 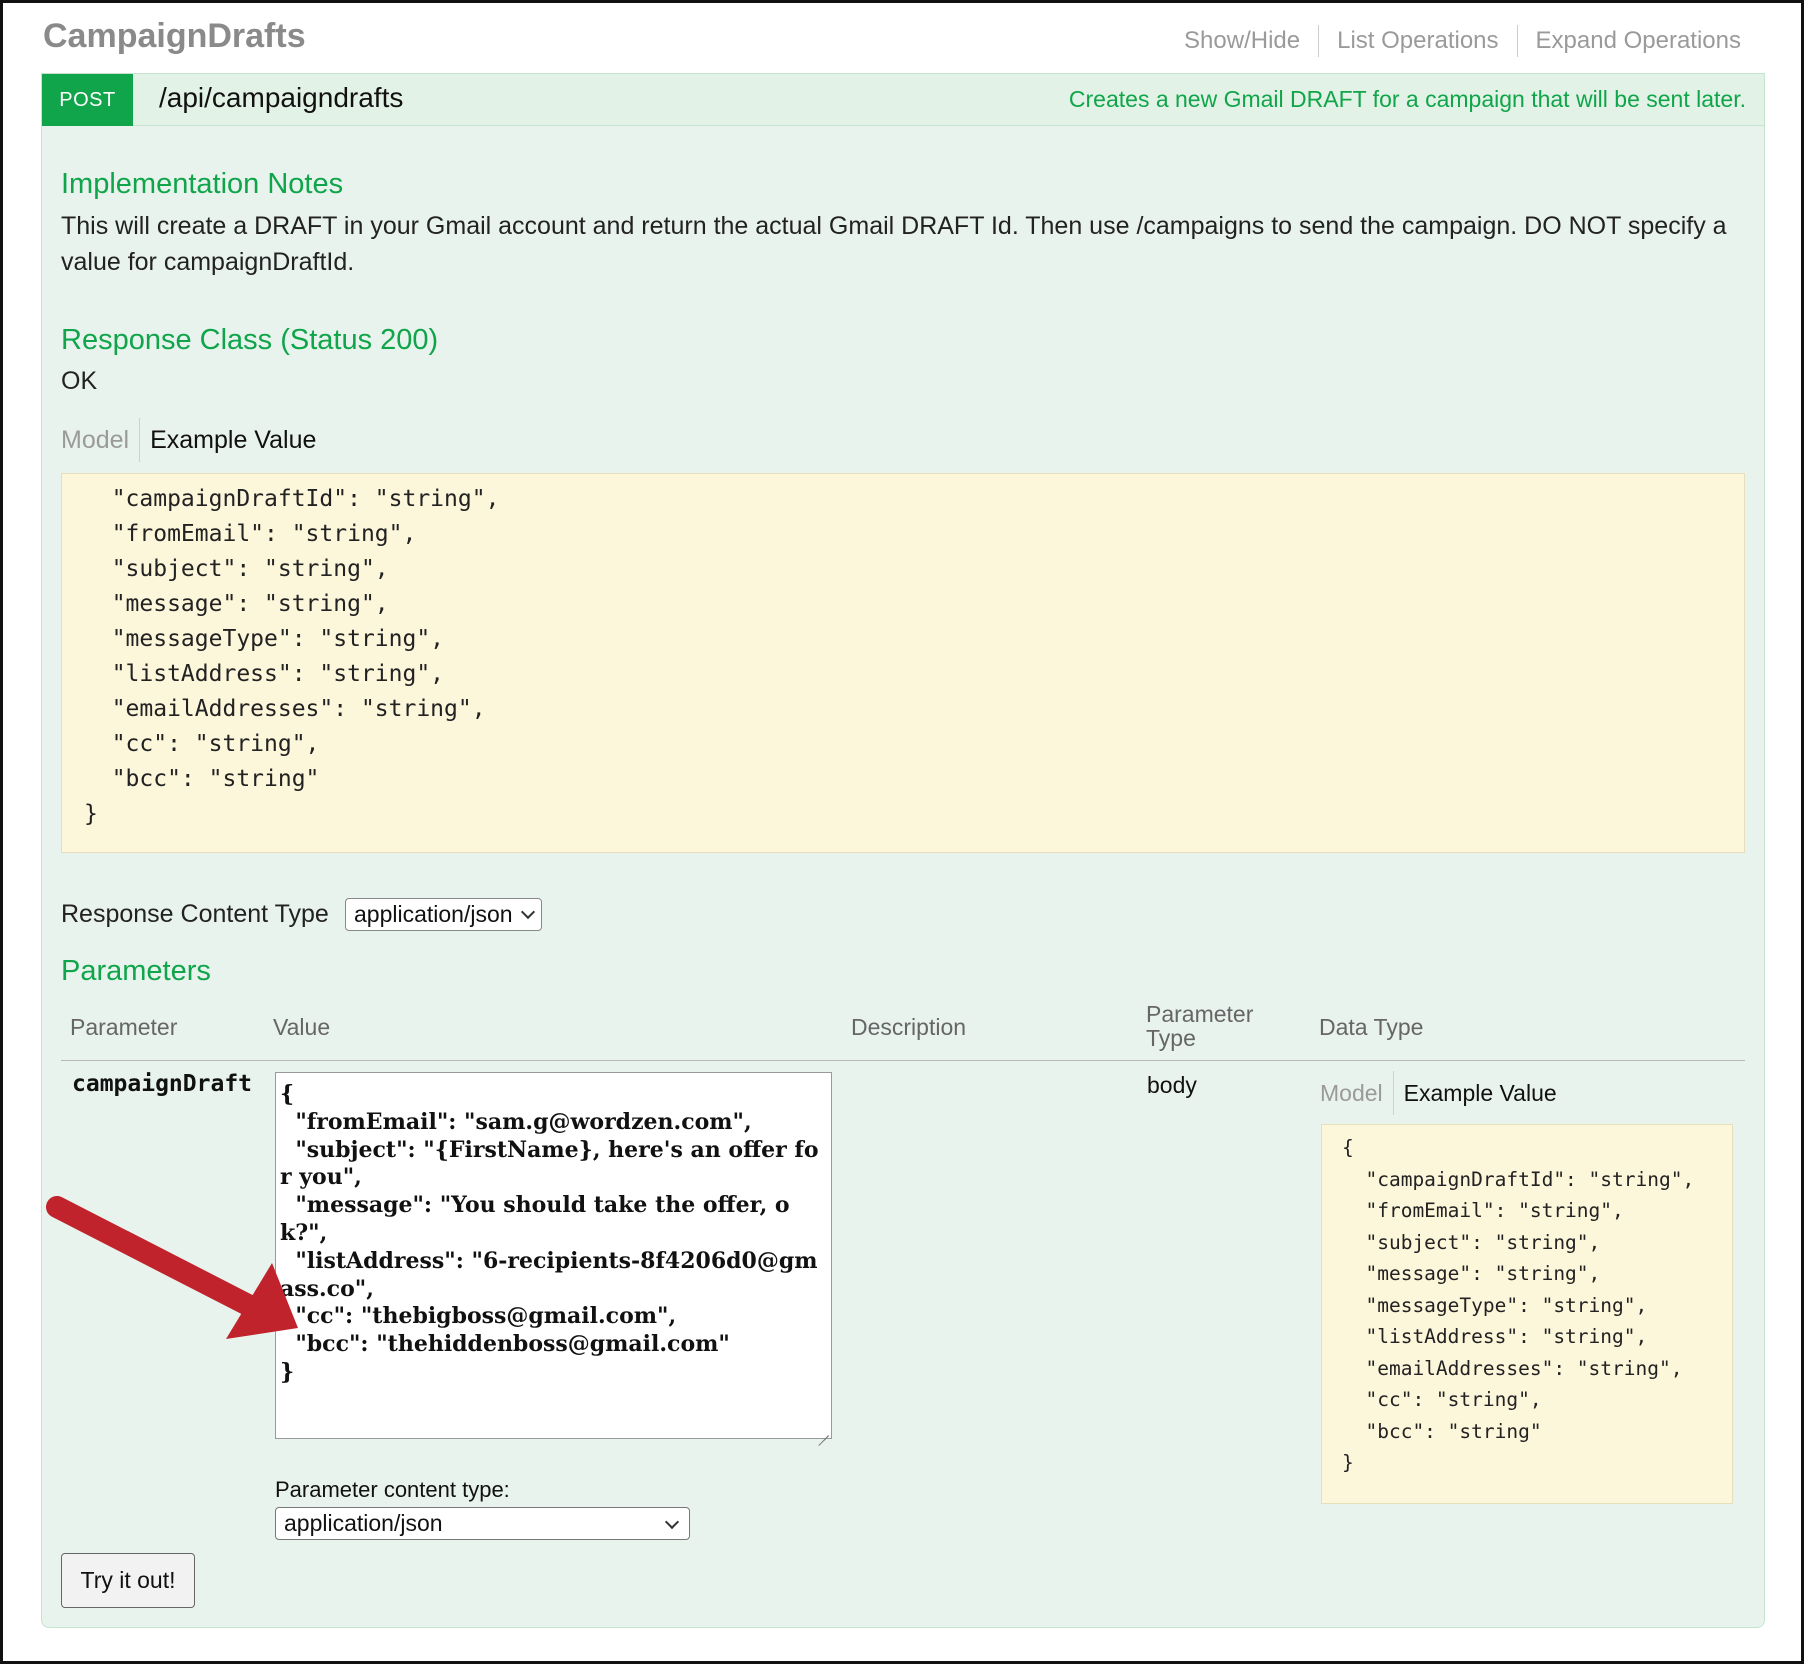 What do you see at coordinates (1243, 41) in the screenshot?
I see `show-hide-link: Show/Hide` at bounding box center [1243, 41].